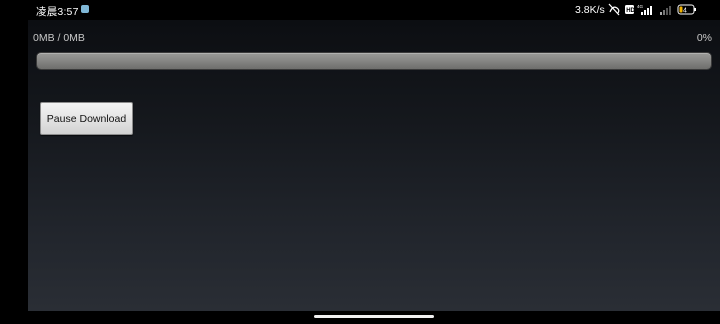 This screenshot has width=720, height=324. I want to click on download-progress-bar, so click(374, 61).